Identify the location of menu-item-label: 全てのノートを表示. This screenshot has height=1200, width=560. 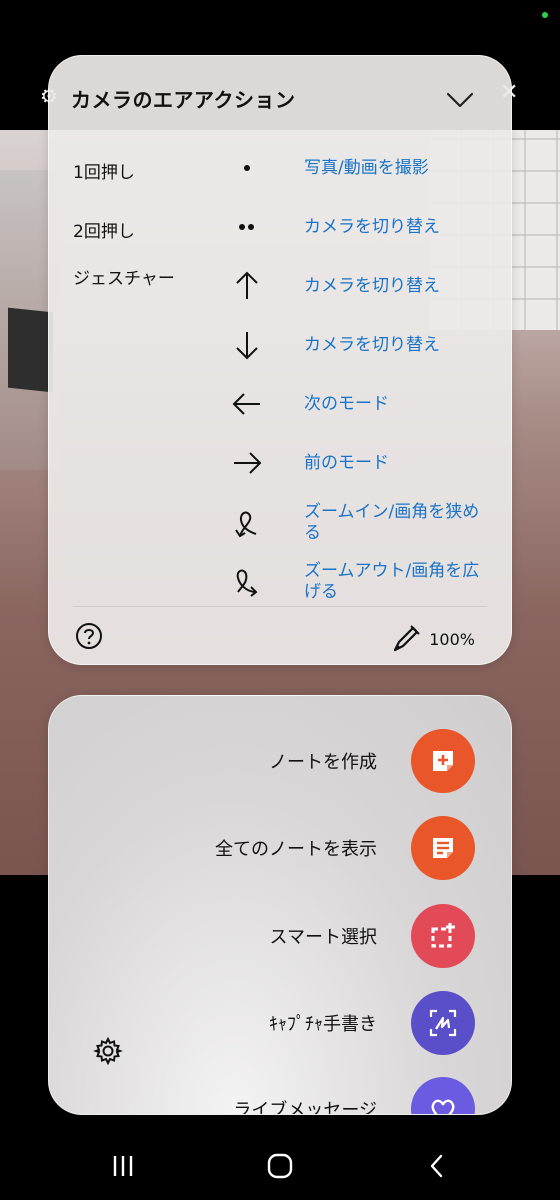
(296, 849).